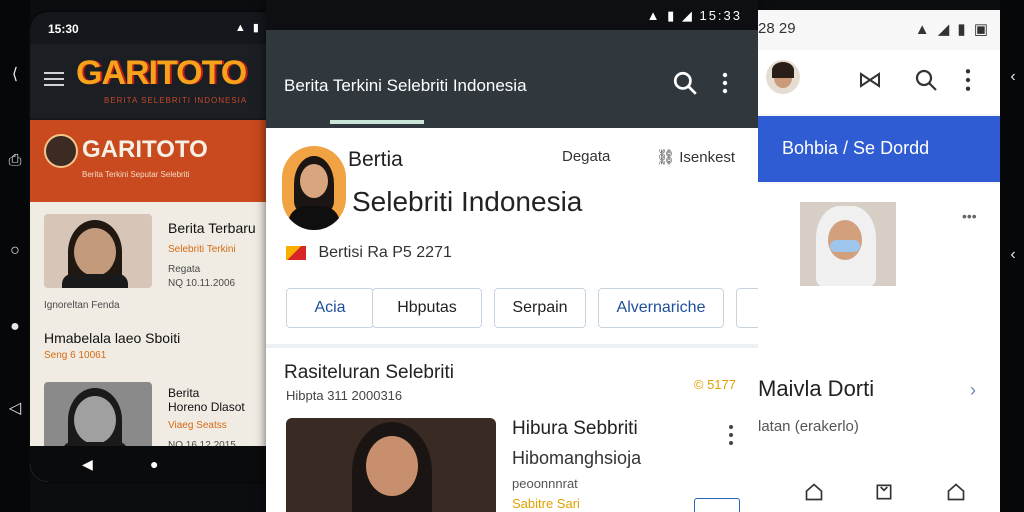 The width and height of the screenshot is (1024, 512). What do you see at coordinates (206, 407) in the screenshot?
I see `card-subtitle: Horeno Dlasot` at bounding box center [206, 407].